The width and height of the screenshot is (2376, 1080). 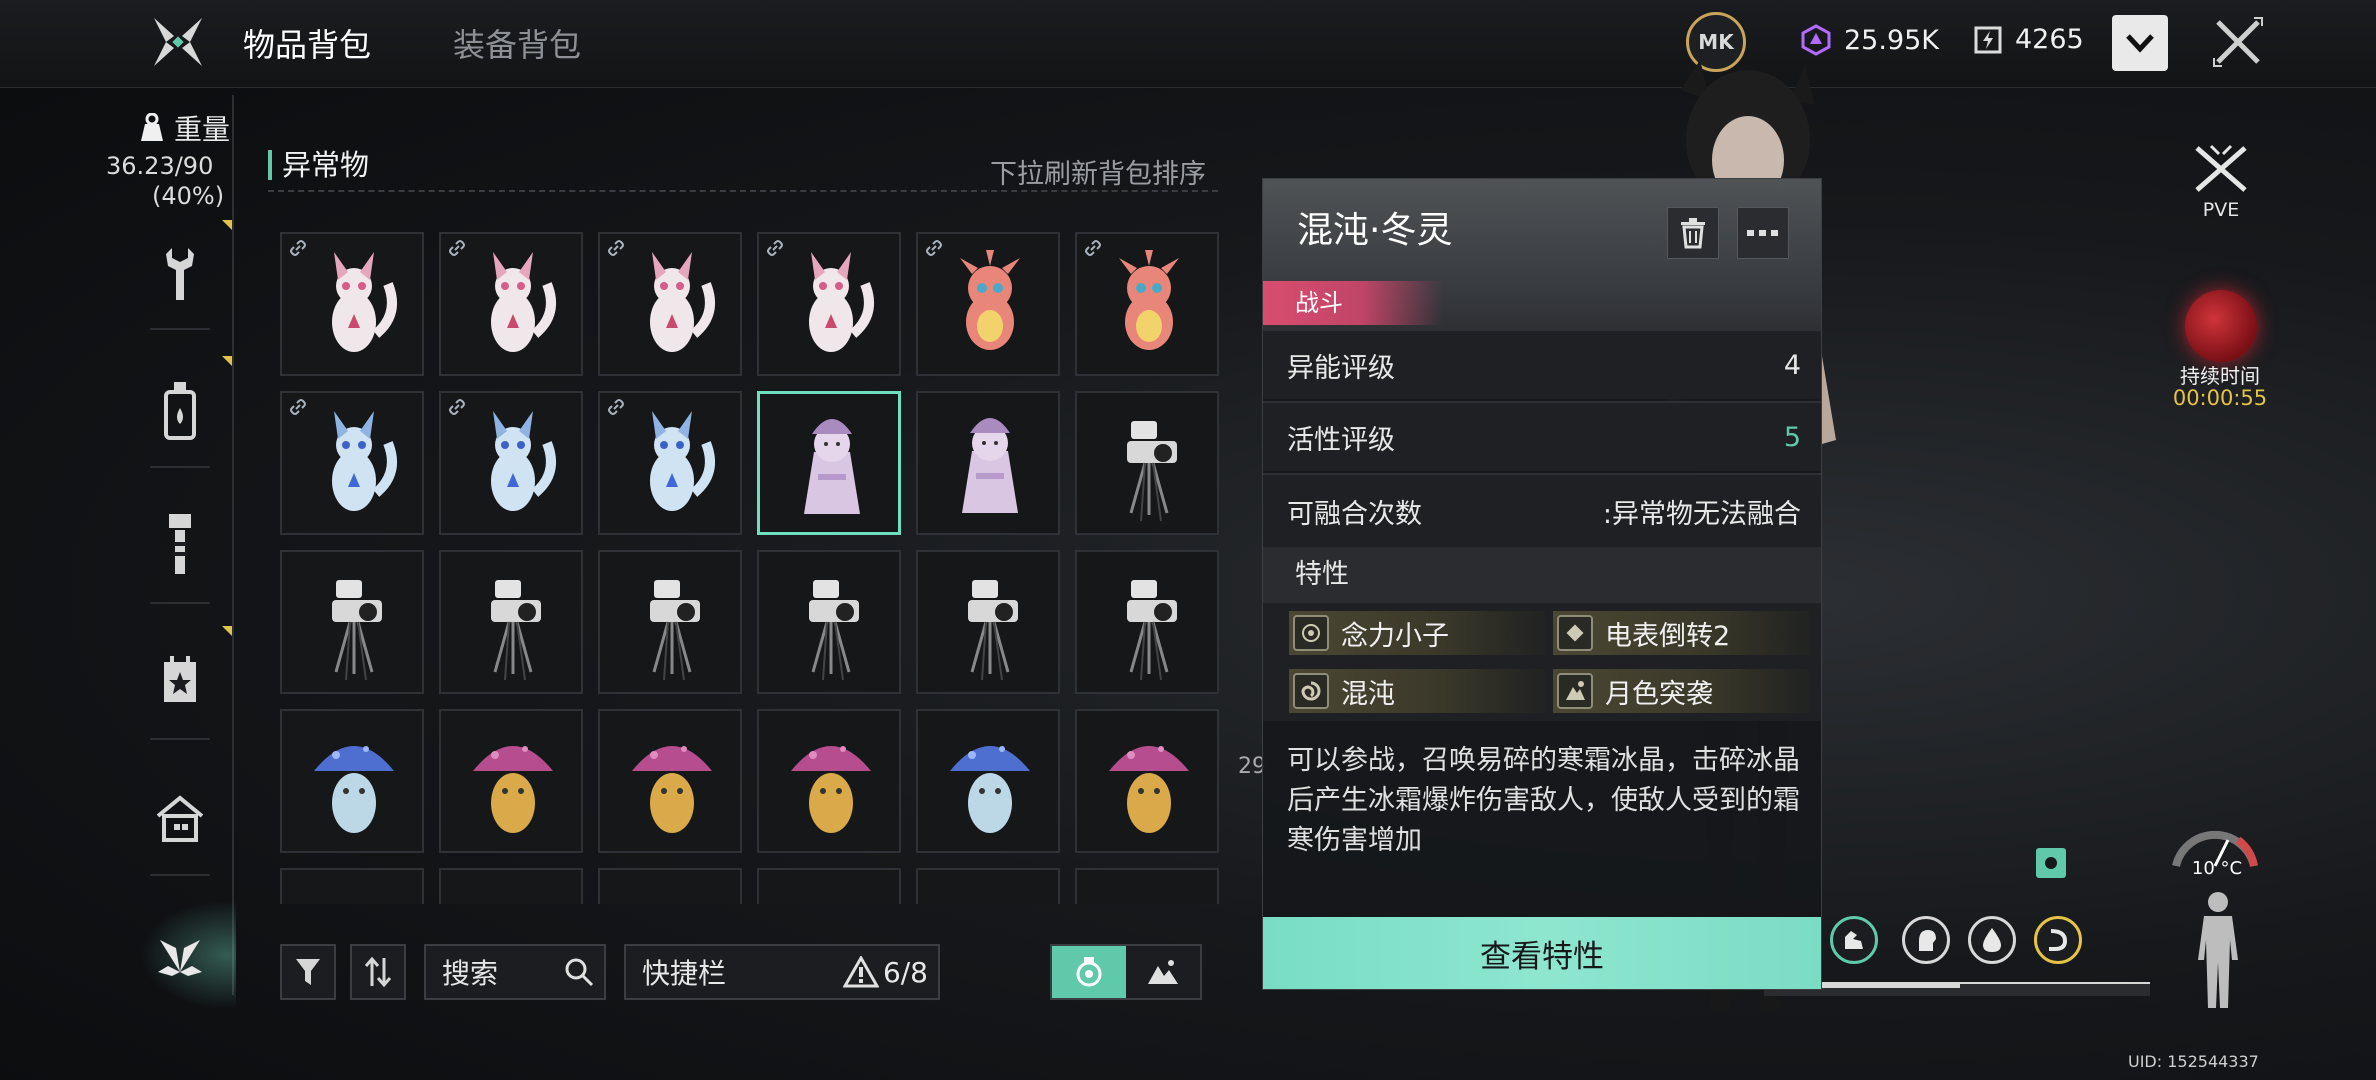 I want to click on quickbar-label: 快捷栏, so click(x=684, y=973).